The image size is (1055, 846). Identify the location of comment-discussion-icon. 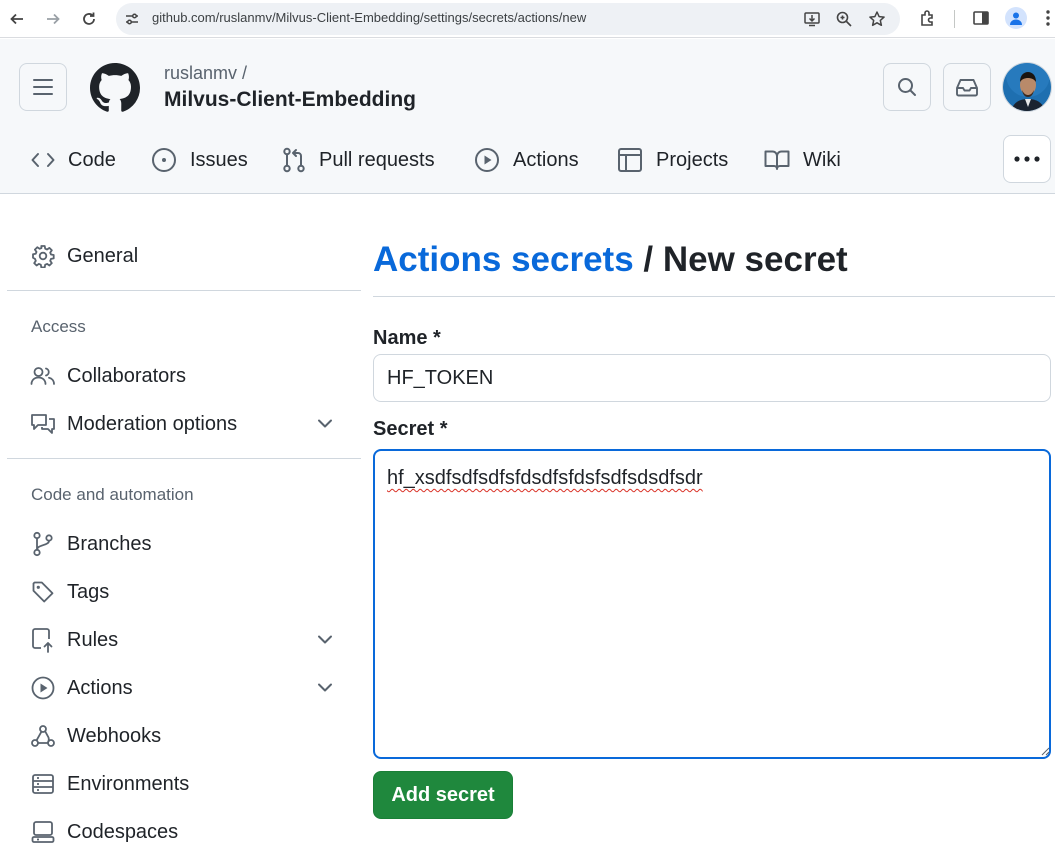
(43, 424).